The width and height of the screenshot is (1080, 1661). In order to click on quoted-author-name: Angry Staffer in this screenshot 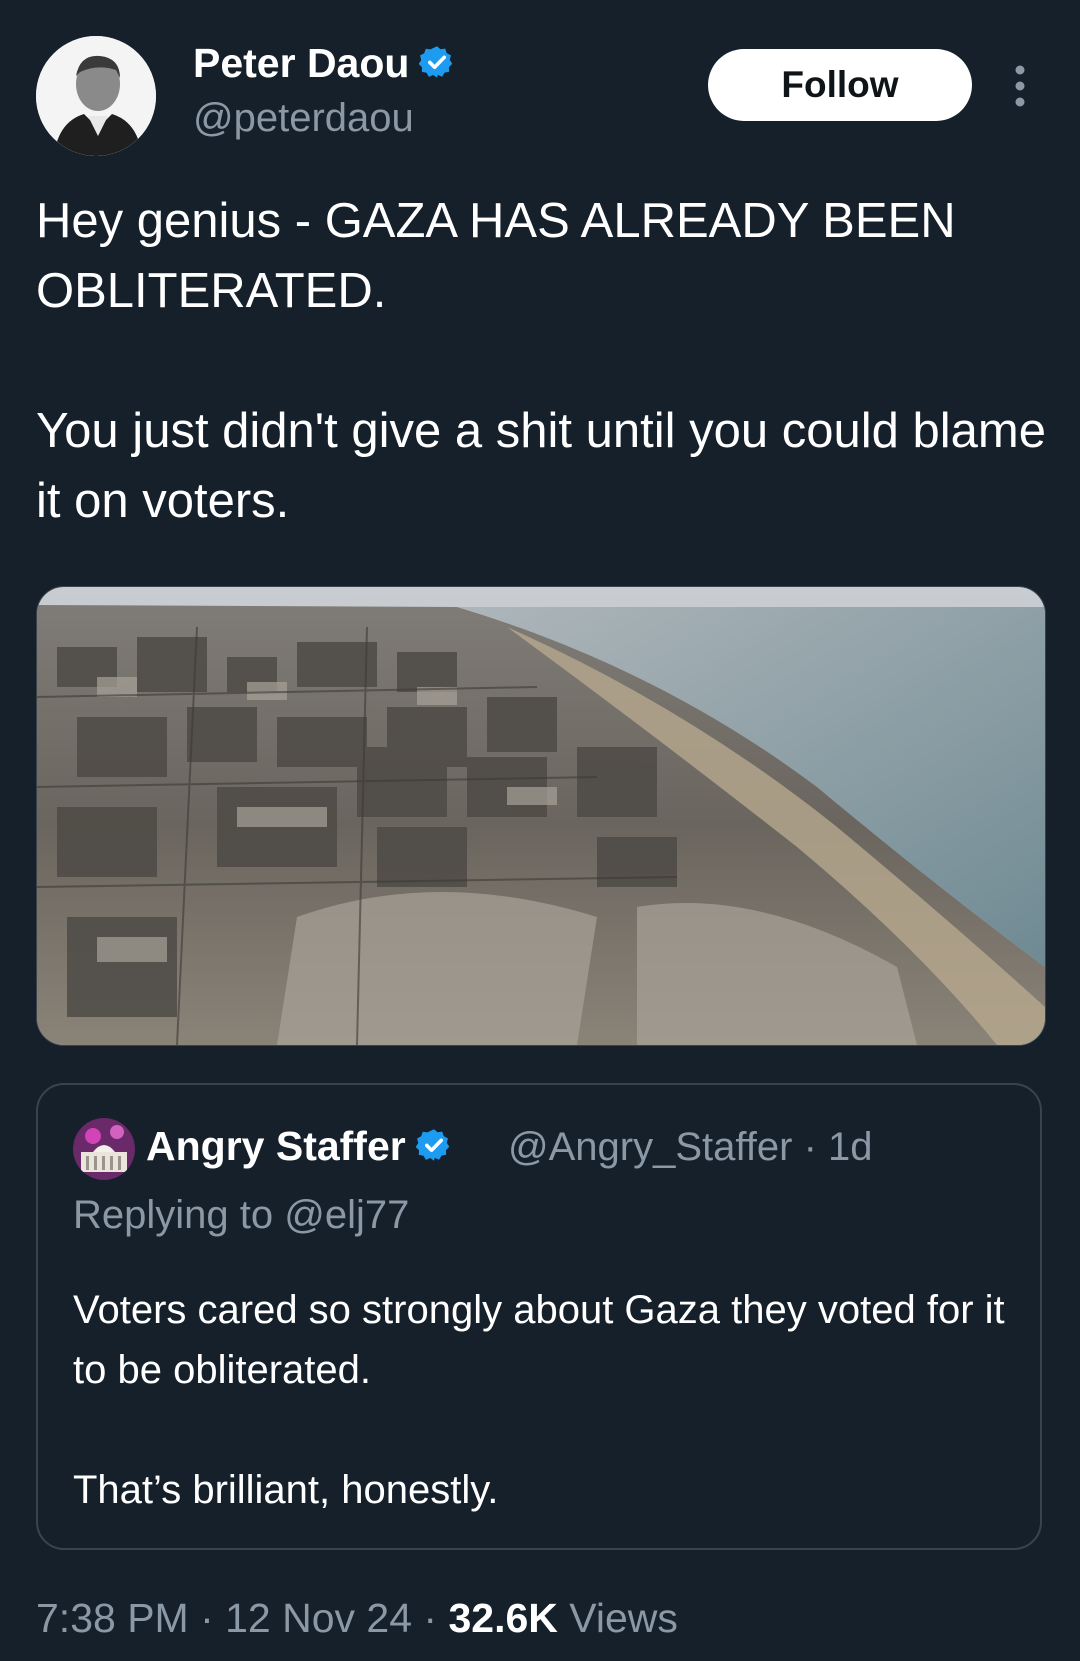, I will do `click(299, 1148)`.